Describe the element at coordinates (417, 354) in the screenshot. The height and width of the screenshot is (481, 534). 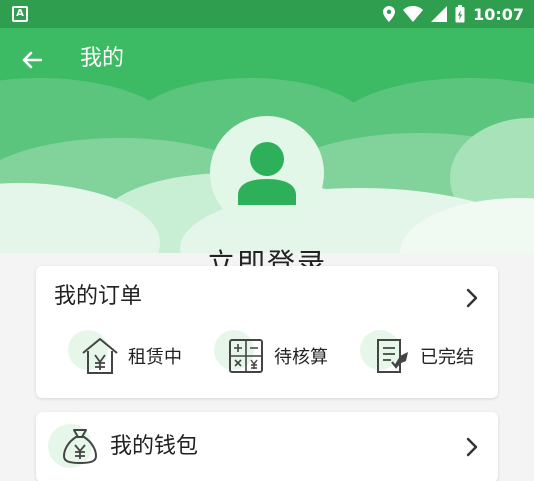
I see `order-finished: 已完结` at that location.